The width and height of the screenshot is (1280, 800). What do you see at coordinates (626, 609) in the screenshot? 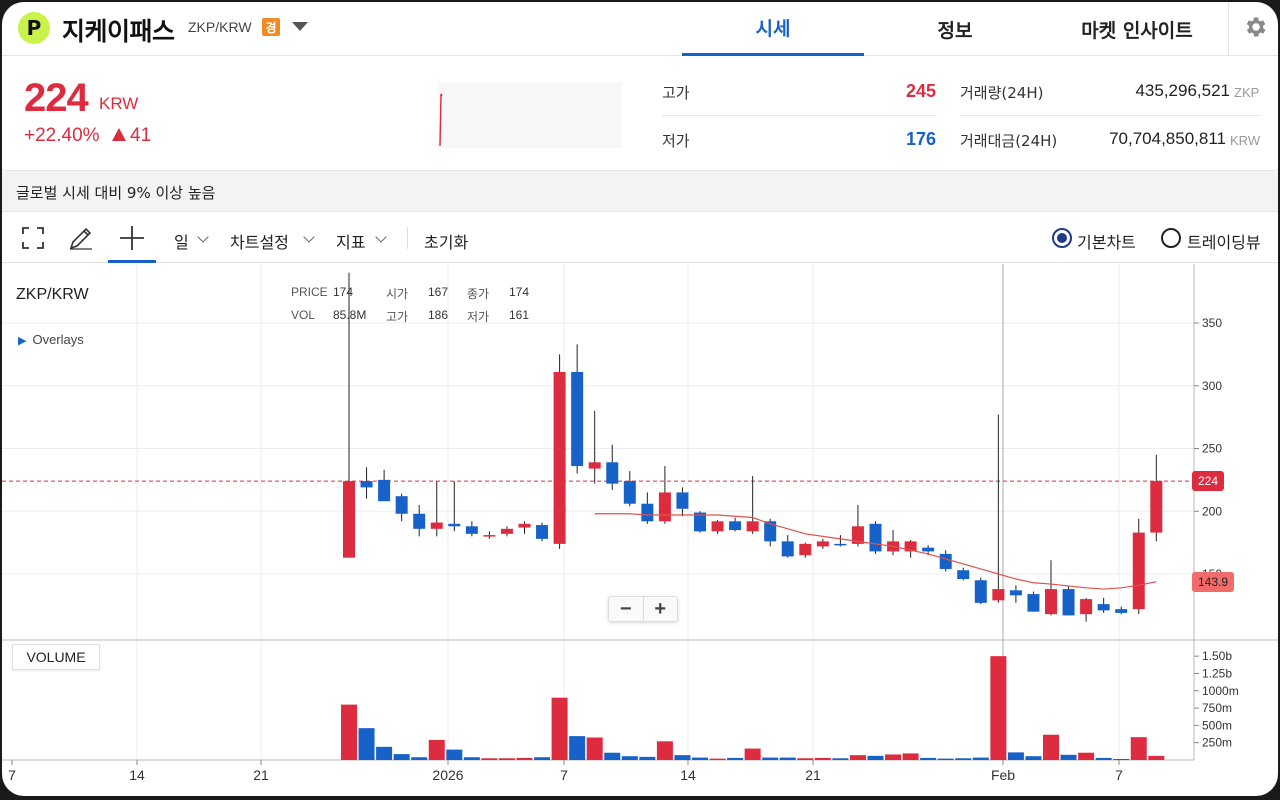
I see `zoom-out-button: −` at bounding box center [626, 609].